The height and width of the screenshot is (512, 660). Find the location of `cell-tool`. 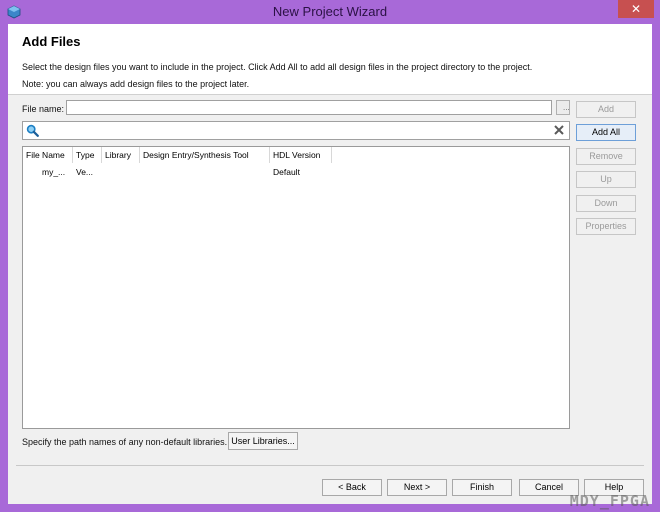

cell-tool is located at coordinates (205, 172).